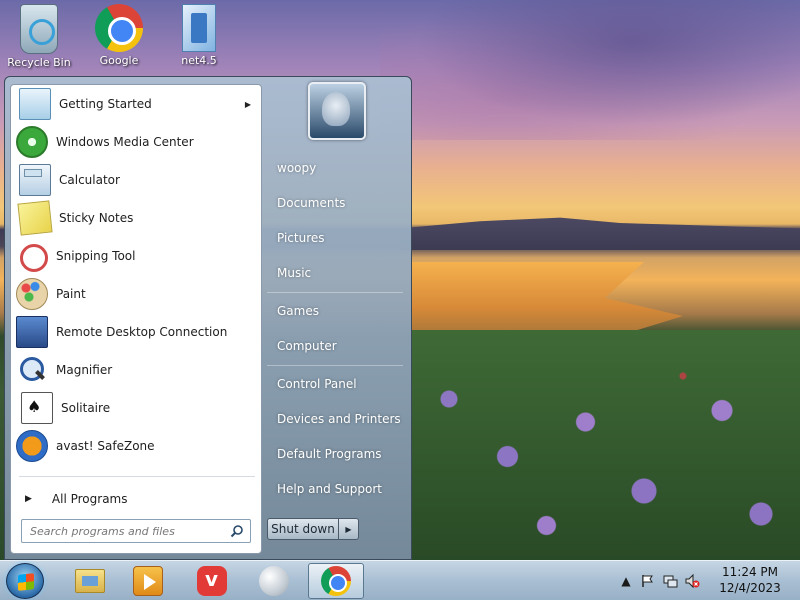 Image resolution: width=800 pixels, height=600 pixels. What do you see at coordinates (670, 581) in the screenshot?
I see `network-icon` at bounding box center [670, 581].